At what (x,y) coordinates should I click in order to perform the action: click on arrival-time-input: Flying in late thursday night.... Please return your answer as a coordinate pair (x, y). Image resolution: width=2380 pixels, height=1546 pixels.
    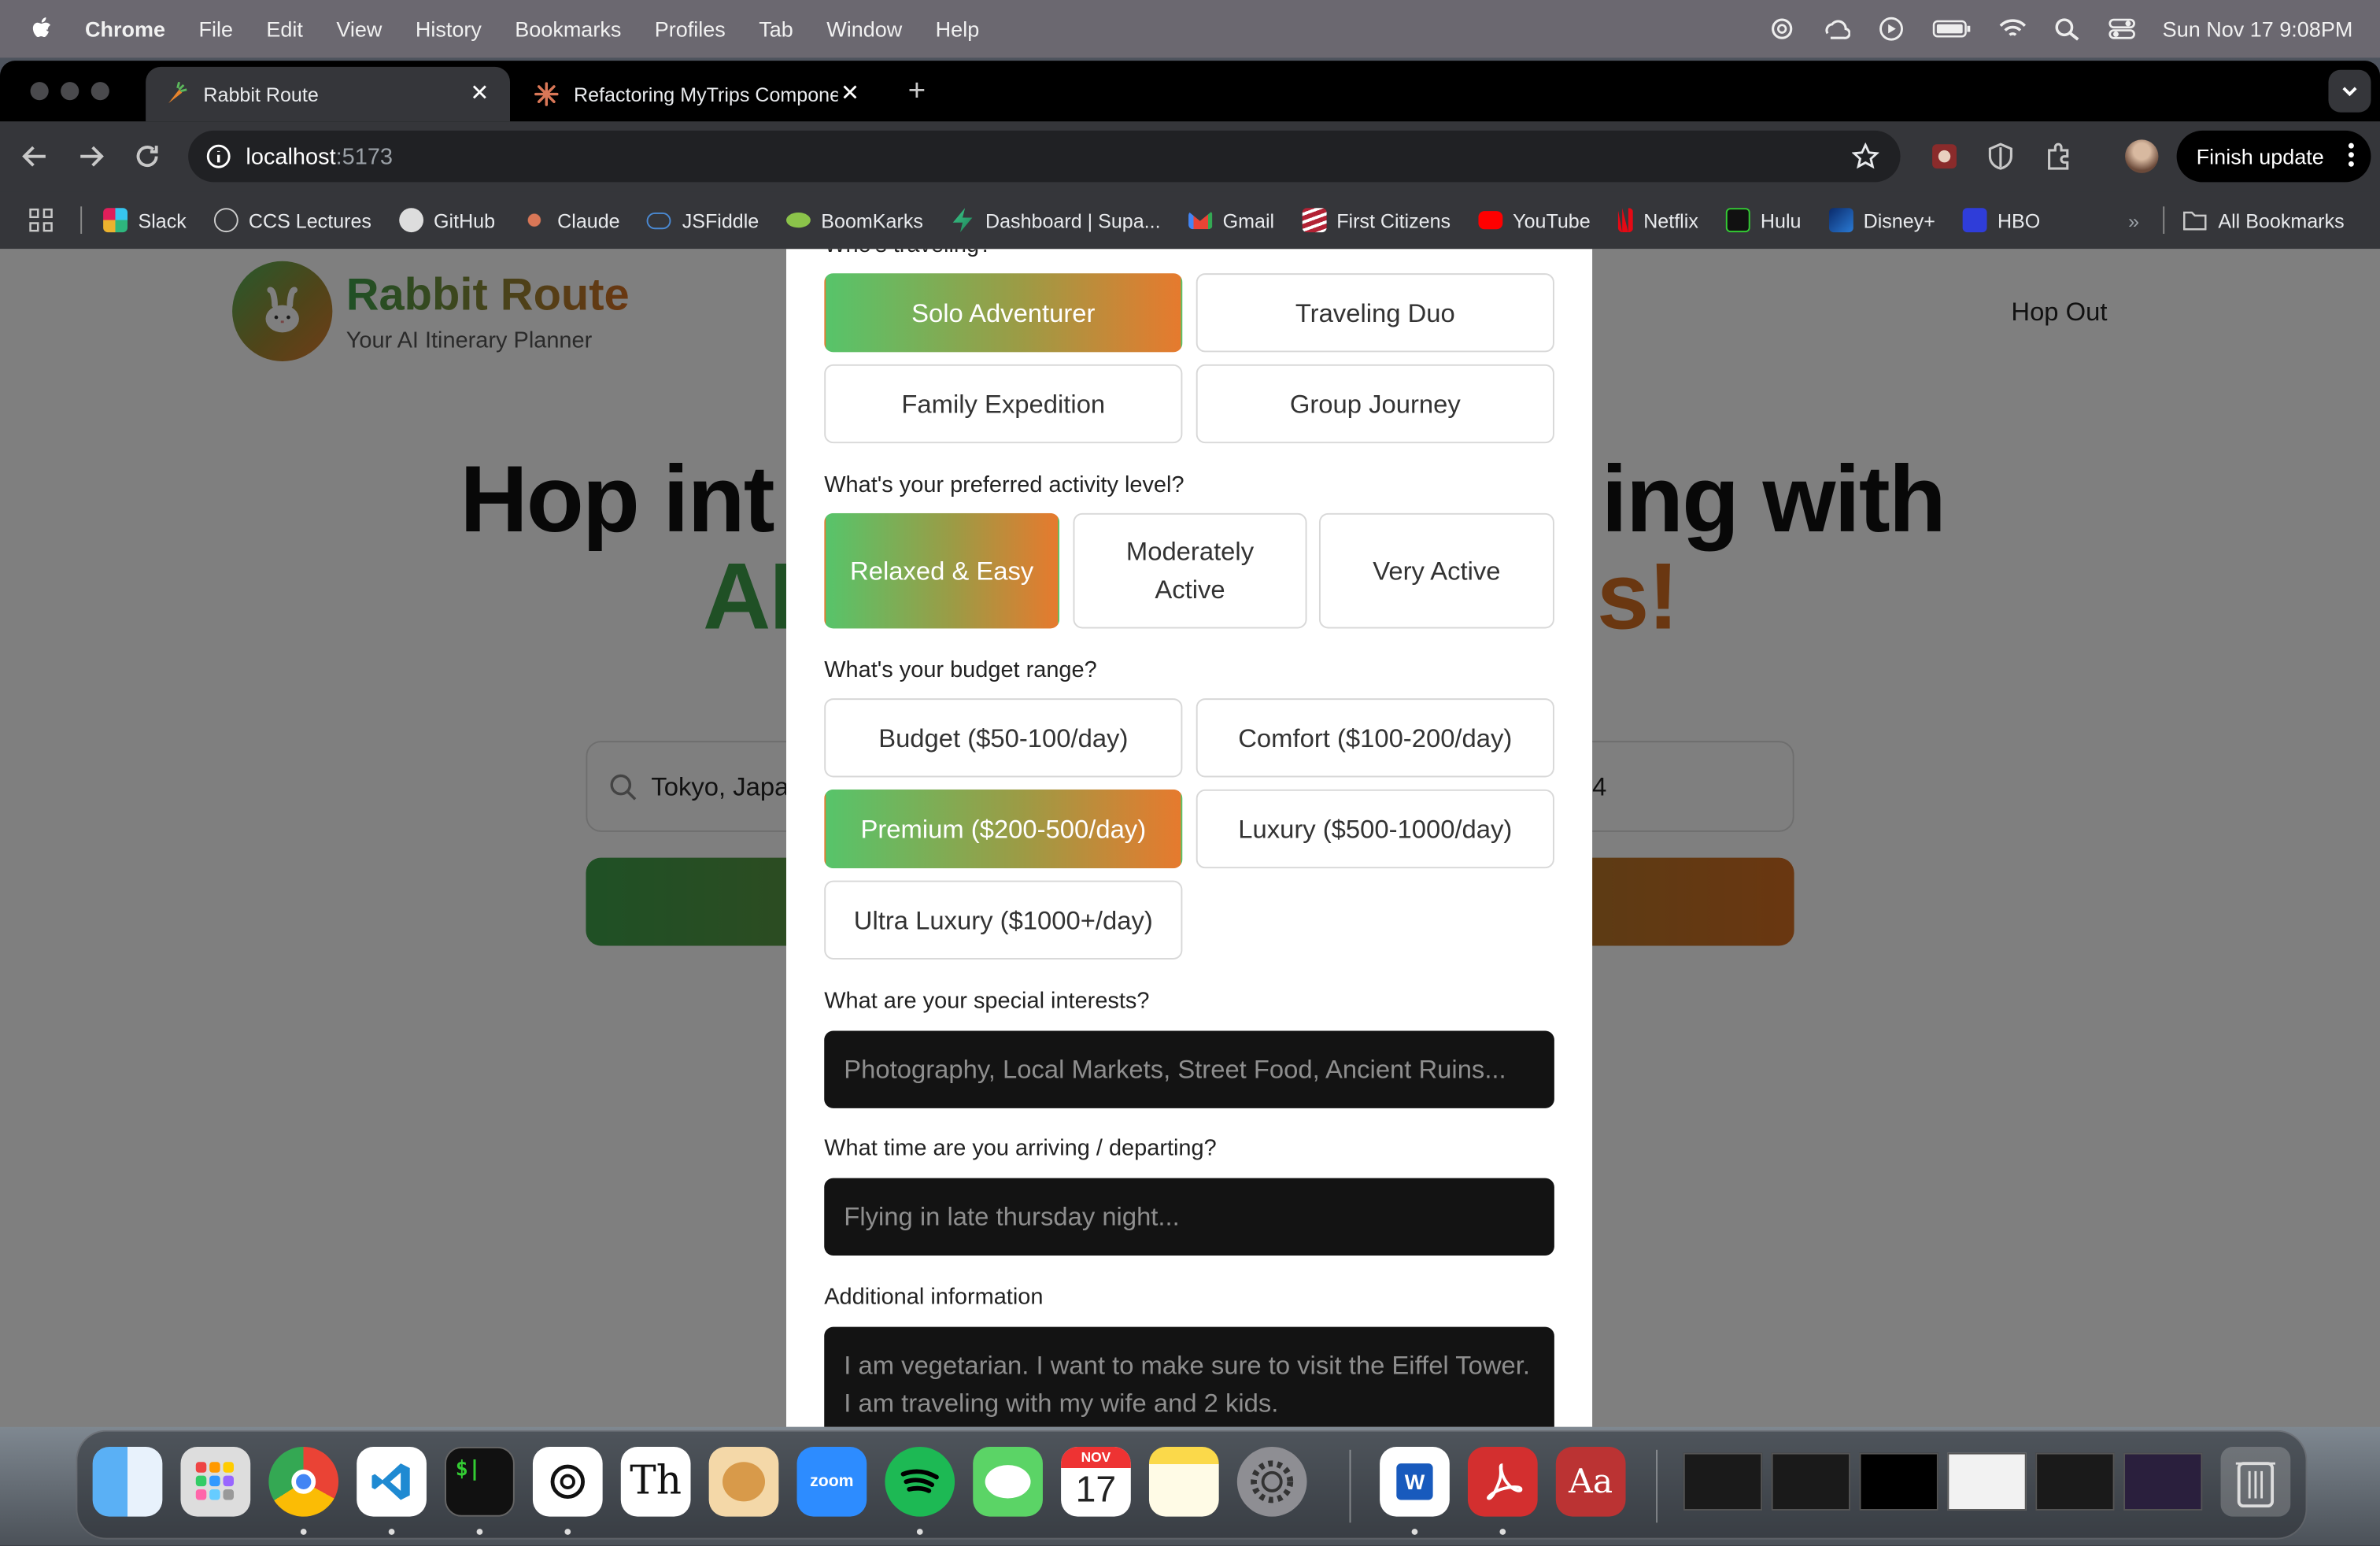
    Looking at the image, I should click on (1189, 1217).